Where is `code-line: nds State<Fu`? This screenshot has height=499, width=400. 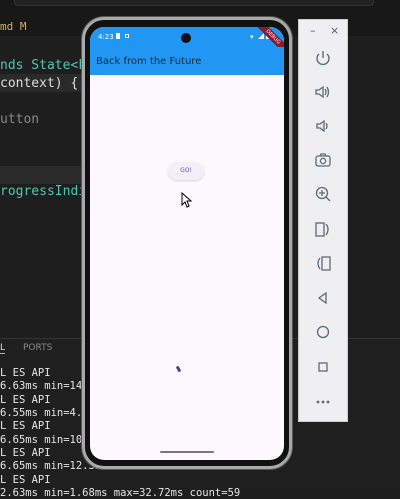 code-line: nds State<Fu is located at coordinates (47, 65).